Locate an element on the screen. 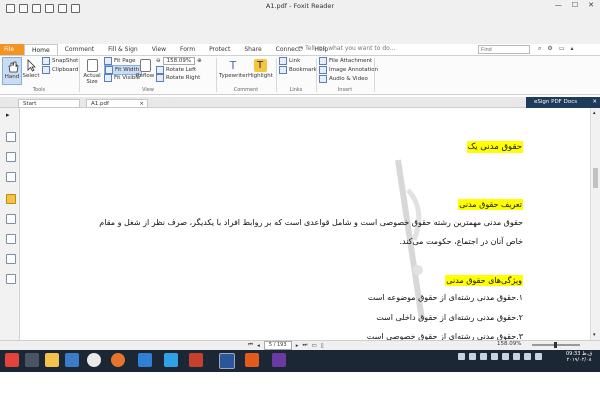 This screenshot has width=600, height=400. layers-icon is located at coordinates (11, 199).